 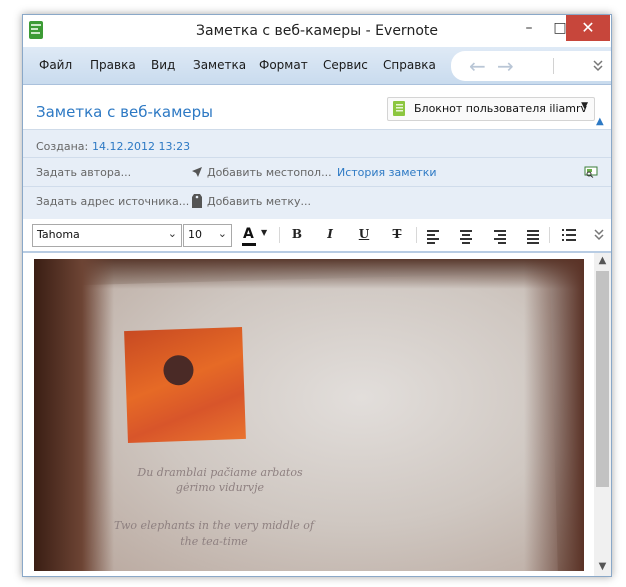 I want to click on photo-shadow-top, so click(x=309, y=274).